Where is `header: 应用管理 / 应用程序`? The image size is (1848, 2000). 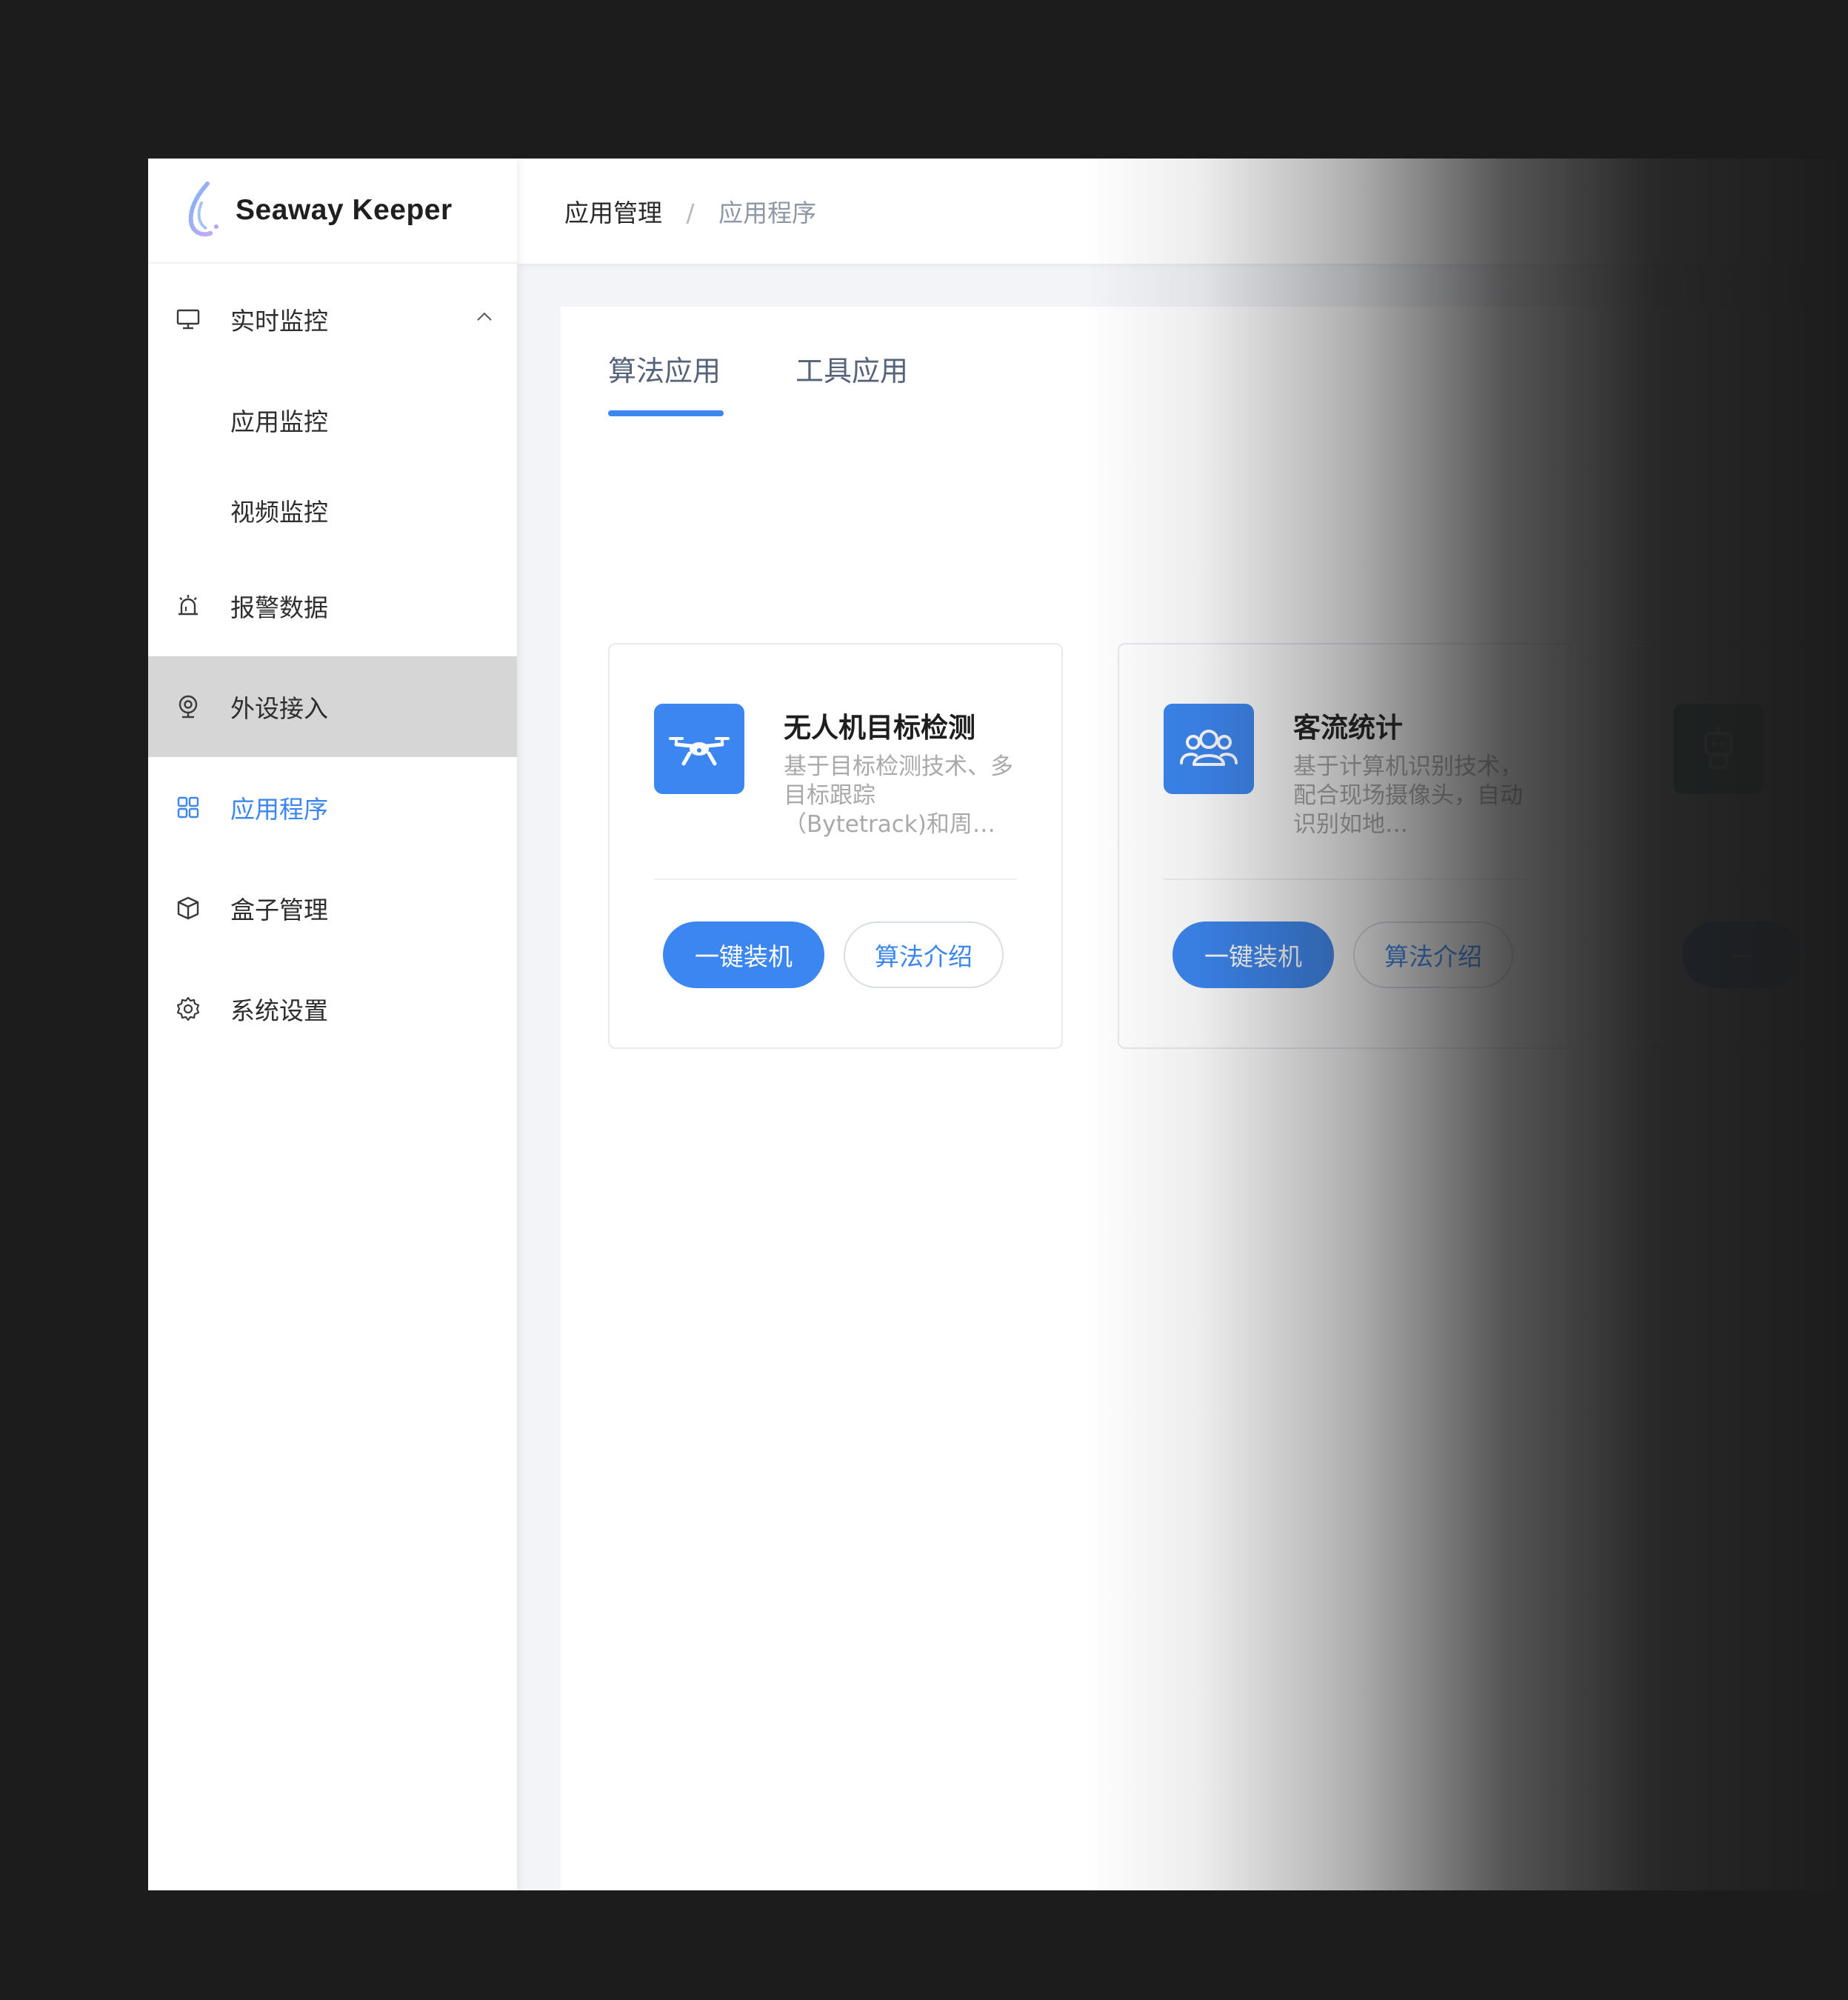 header: 应用管理 / 应用程序 is located at coordinates (1182, 211).